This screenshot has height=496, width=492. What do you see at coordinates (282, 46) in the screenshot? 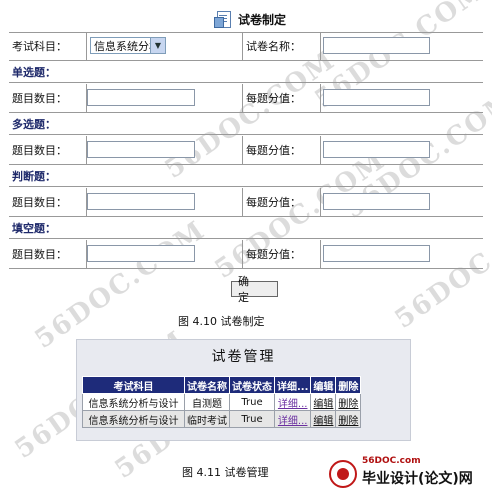
I see `paper-name-label: 试卷名称：` at bounding box center [282, 46].